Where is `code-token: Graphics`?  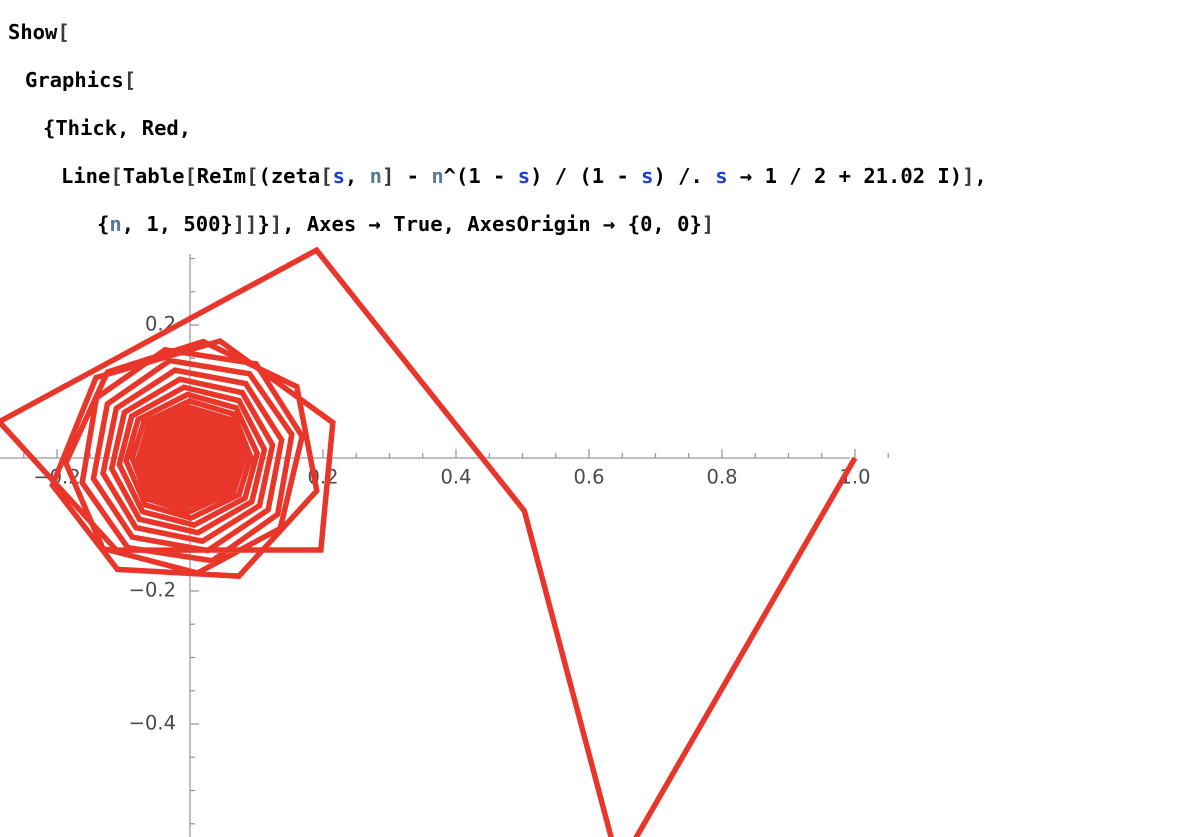 code-token: Graphics is located at coordinates (74, 80).